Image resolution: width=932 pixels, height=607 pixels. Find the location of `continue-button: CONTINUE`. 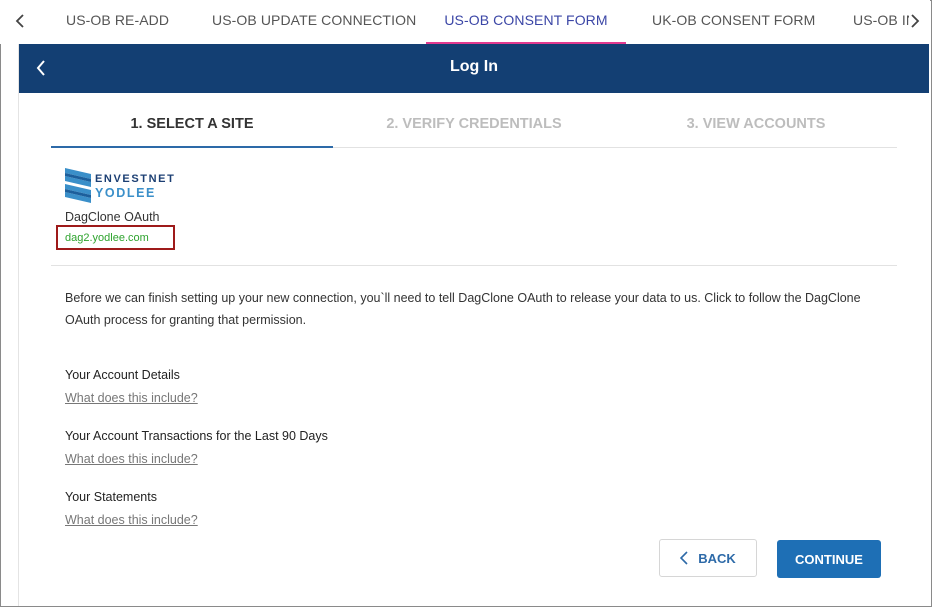

continue-button: CONTINUE is located at coordinates (829, 559).